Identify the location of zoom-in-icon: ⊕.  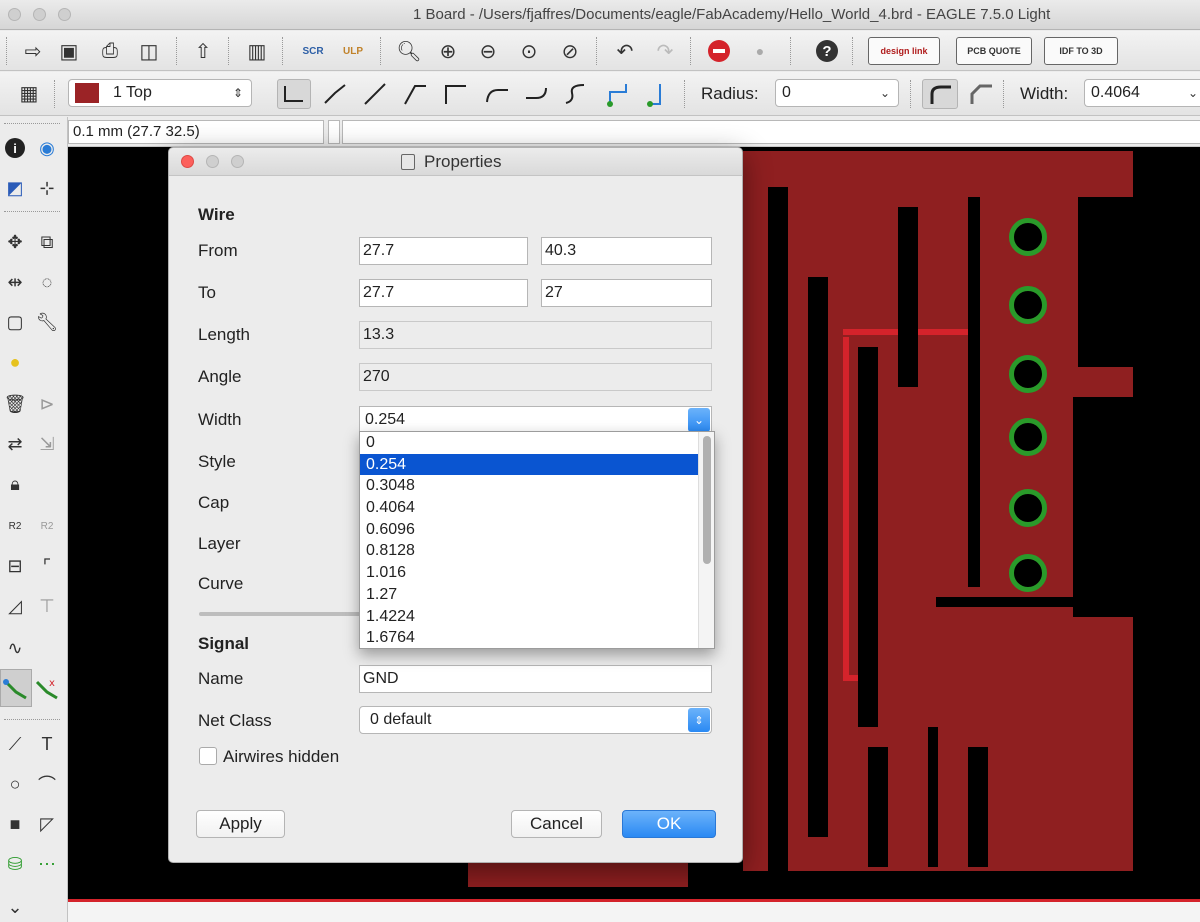
(448, 51).